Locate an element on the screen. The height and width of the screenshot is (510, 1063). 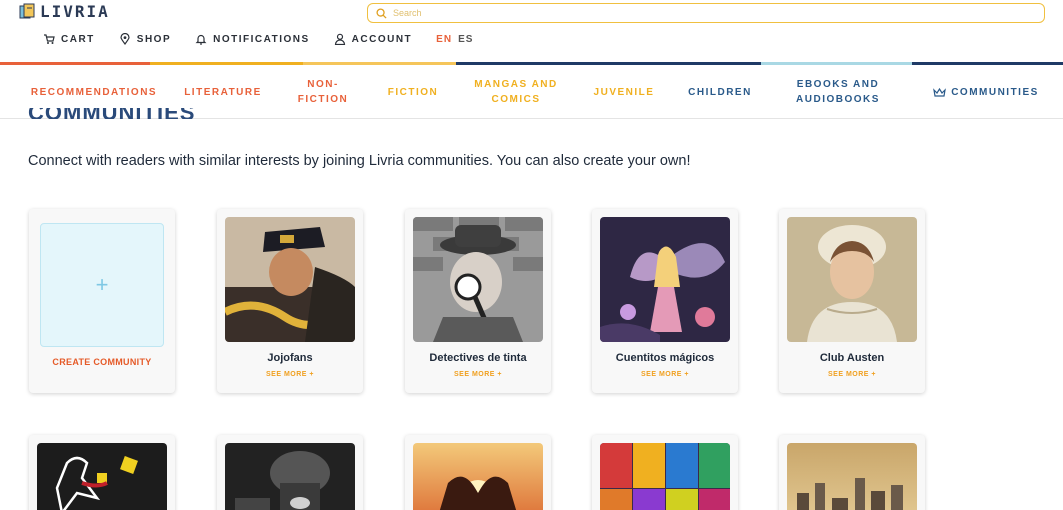
plus-icon: + is located at coordinates (102, 284).